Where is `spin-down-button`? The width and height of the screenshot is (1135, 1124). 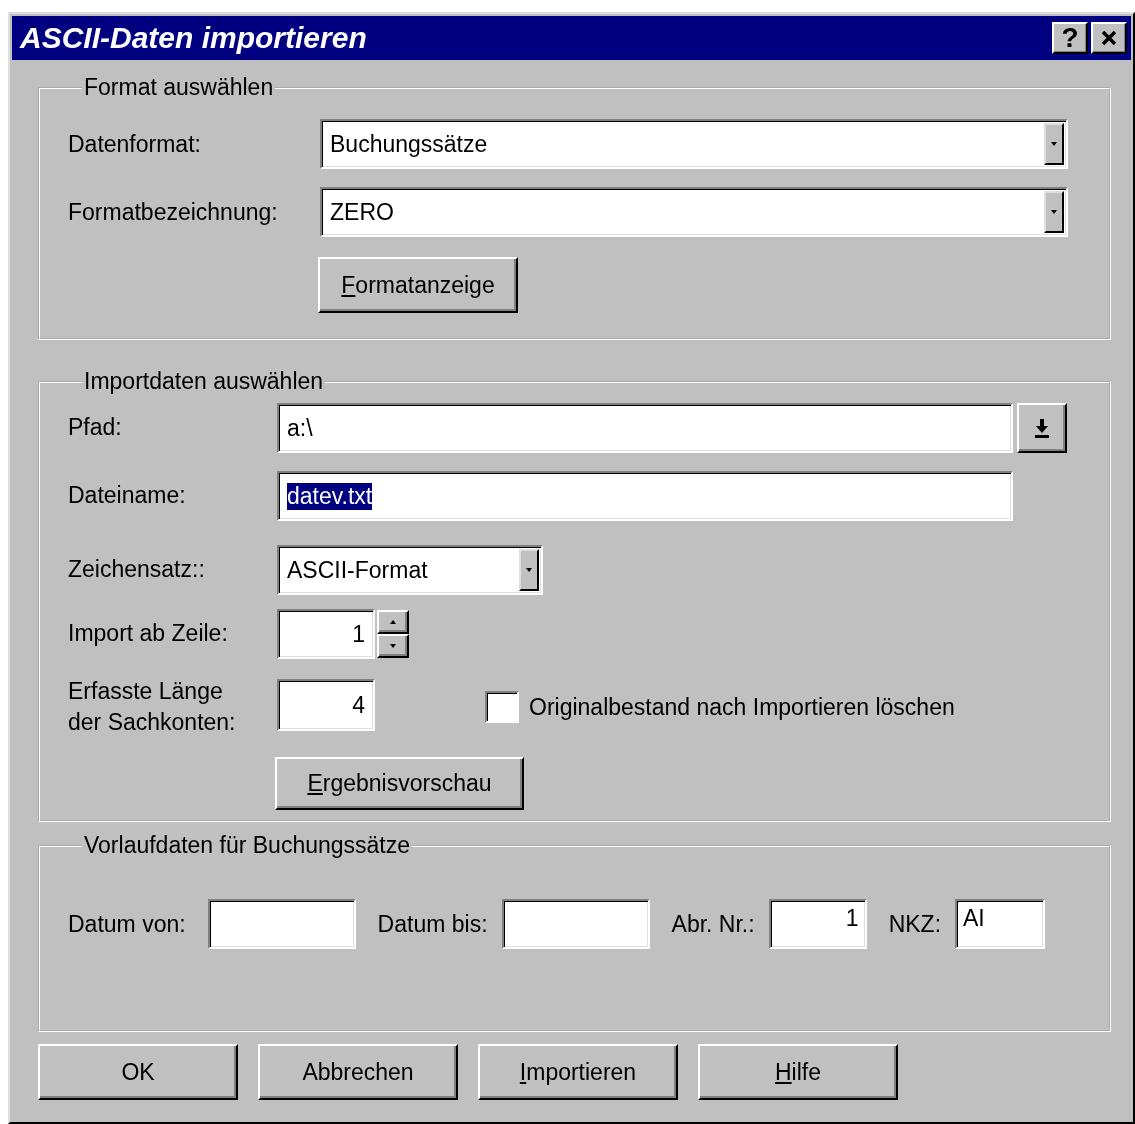 spin-down-button is located at coordinates (393, 646).